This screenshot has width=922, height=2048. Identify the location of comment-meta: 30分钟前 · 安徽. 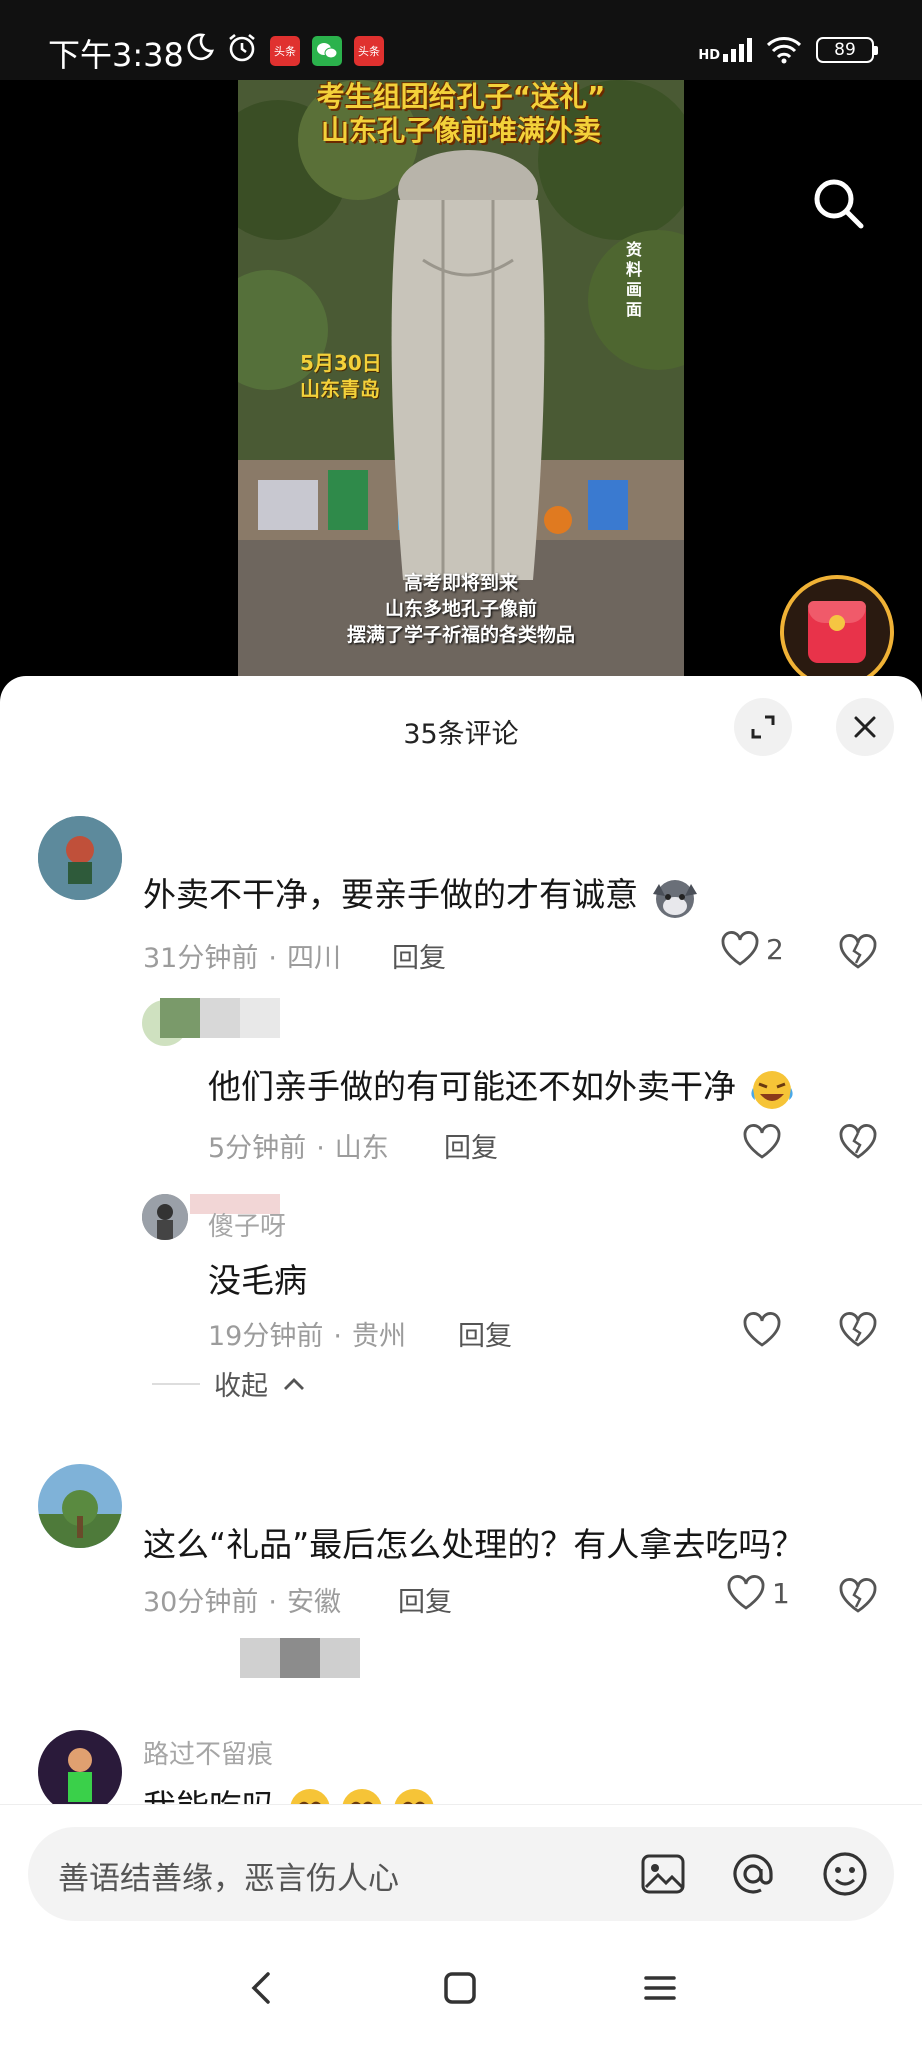
(242, 1602).